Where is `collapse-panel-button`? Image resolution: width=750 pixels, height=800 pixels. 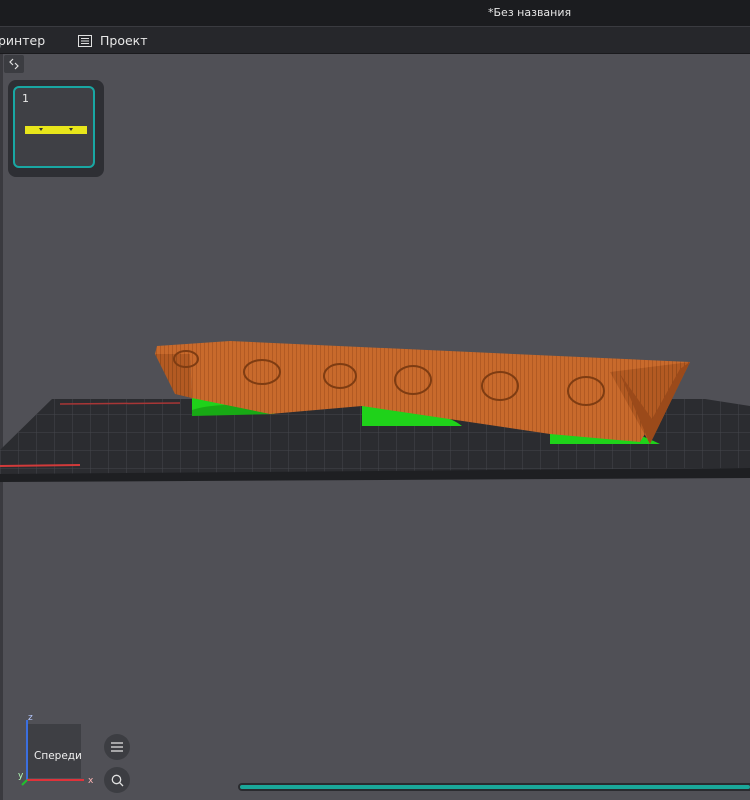 collapse-panel-button is located at coordinates (14, 64).